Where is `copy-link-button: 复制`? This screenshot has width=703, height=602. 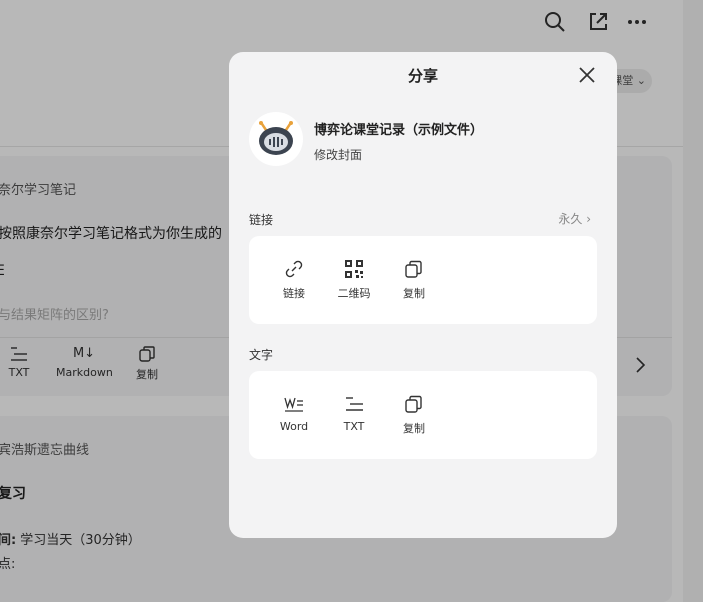 copy-link-button: 复制 is located at coordinates (414, 279).